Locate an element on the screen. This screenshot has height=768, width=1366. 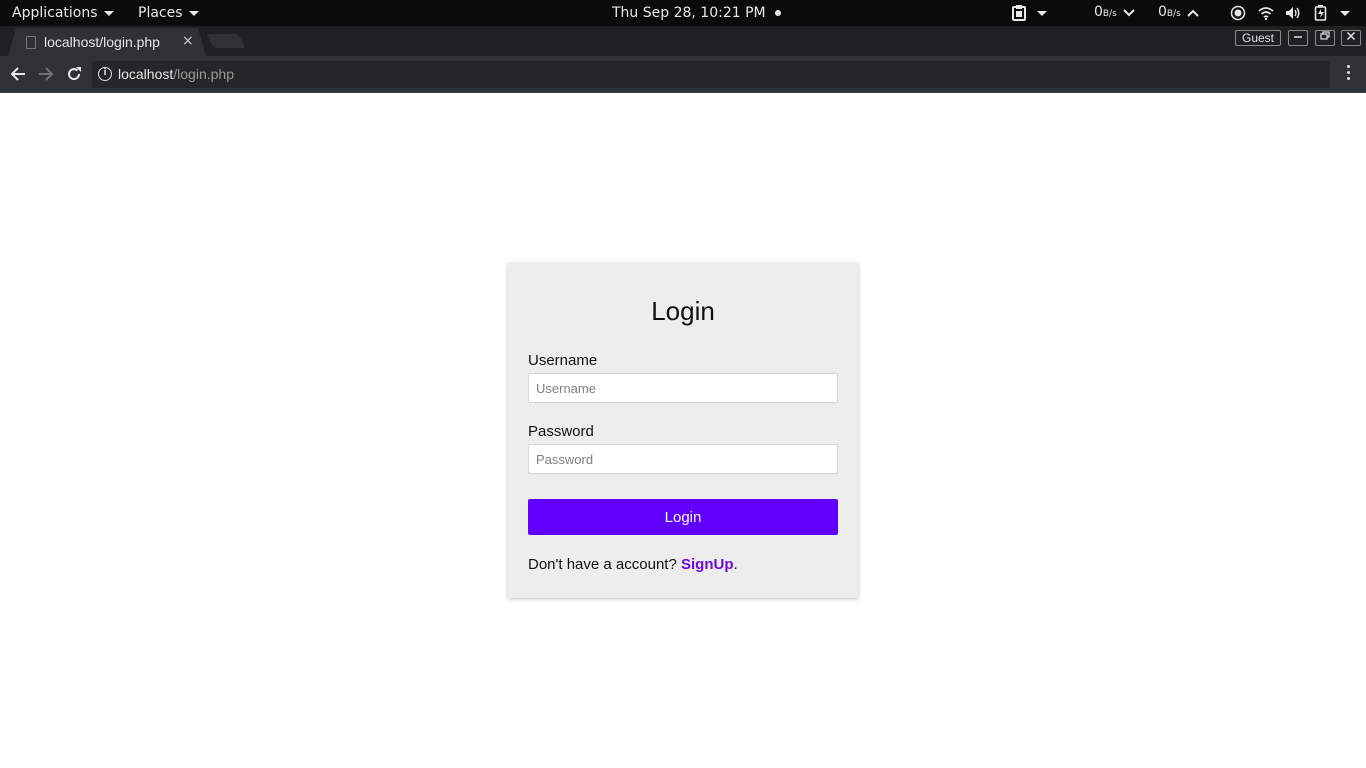
address-bar: i localhost/login.php is located at coordinates (711, 74).